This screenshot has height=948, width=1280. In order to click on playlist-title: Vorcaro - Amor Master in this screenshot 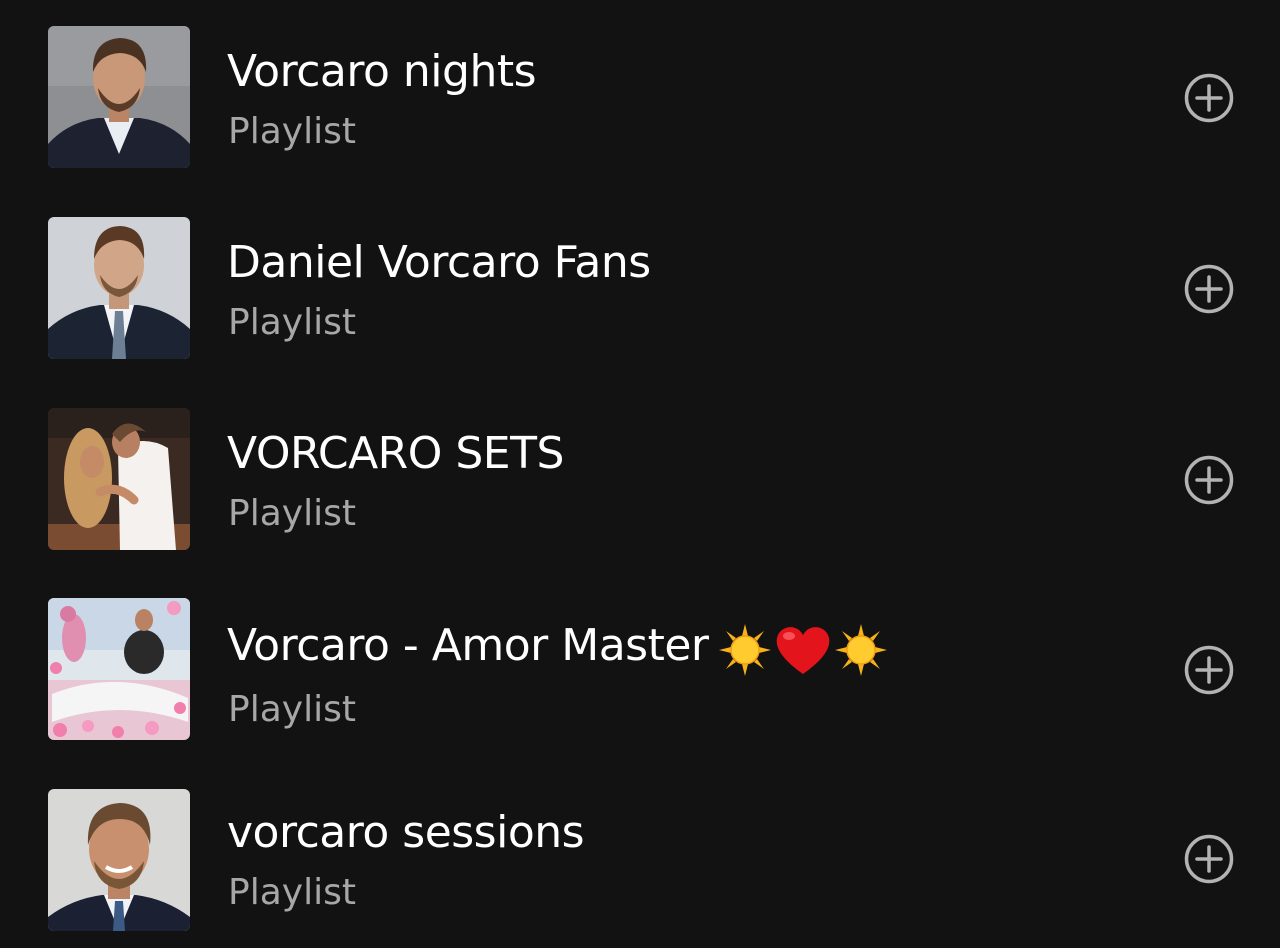, I will do `click(558, 647)`.